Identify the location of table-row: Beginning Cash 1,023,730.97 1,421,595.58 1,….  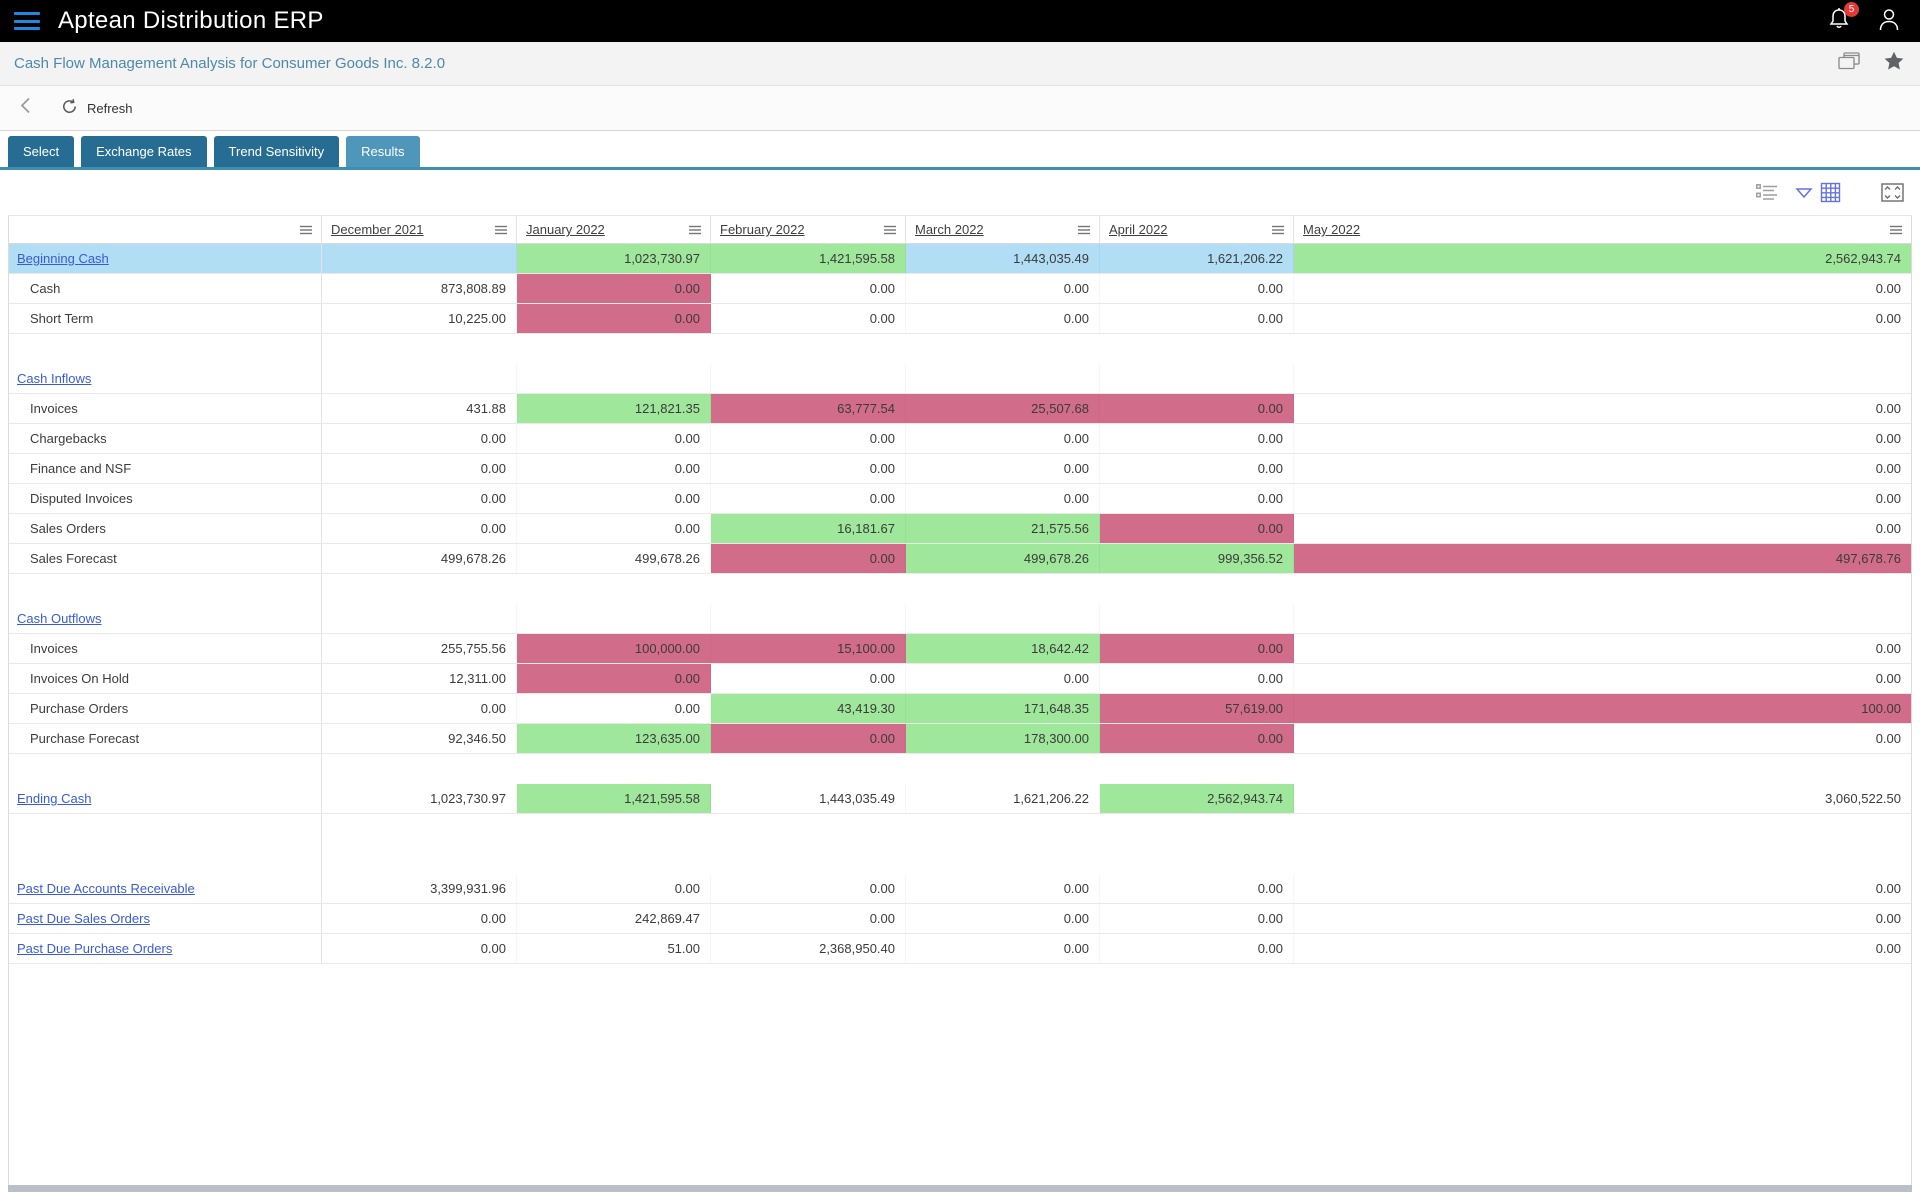
(960, 259).